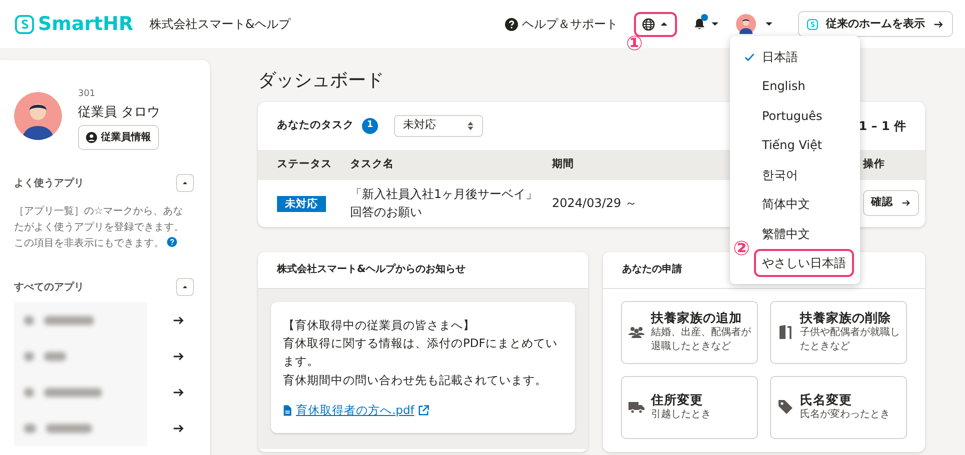 This screenshot has width=965, height=455. What do you see at coordinates (370, 126) in the screenshot?
I see `count-badge: 1` at bounding box center [370, 126].